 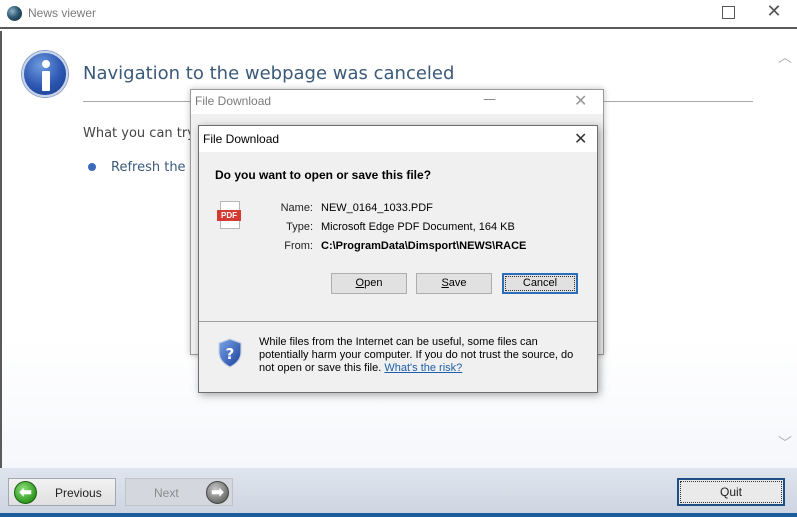 I want to click on from-value: C:\ProgramData\Dimsport\NEWS\RACE, so click(x=424, y=246).